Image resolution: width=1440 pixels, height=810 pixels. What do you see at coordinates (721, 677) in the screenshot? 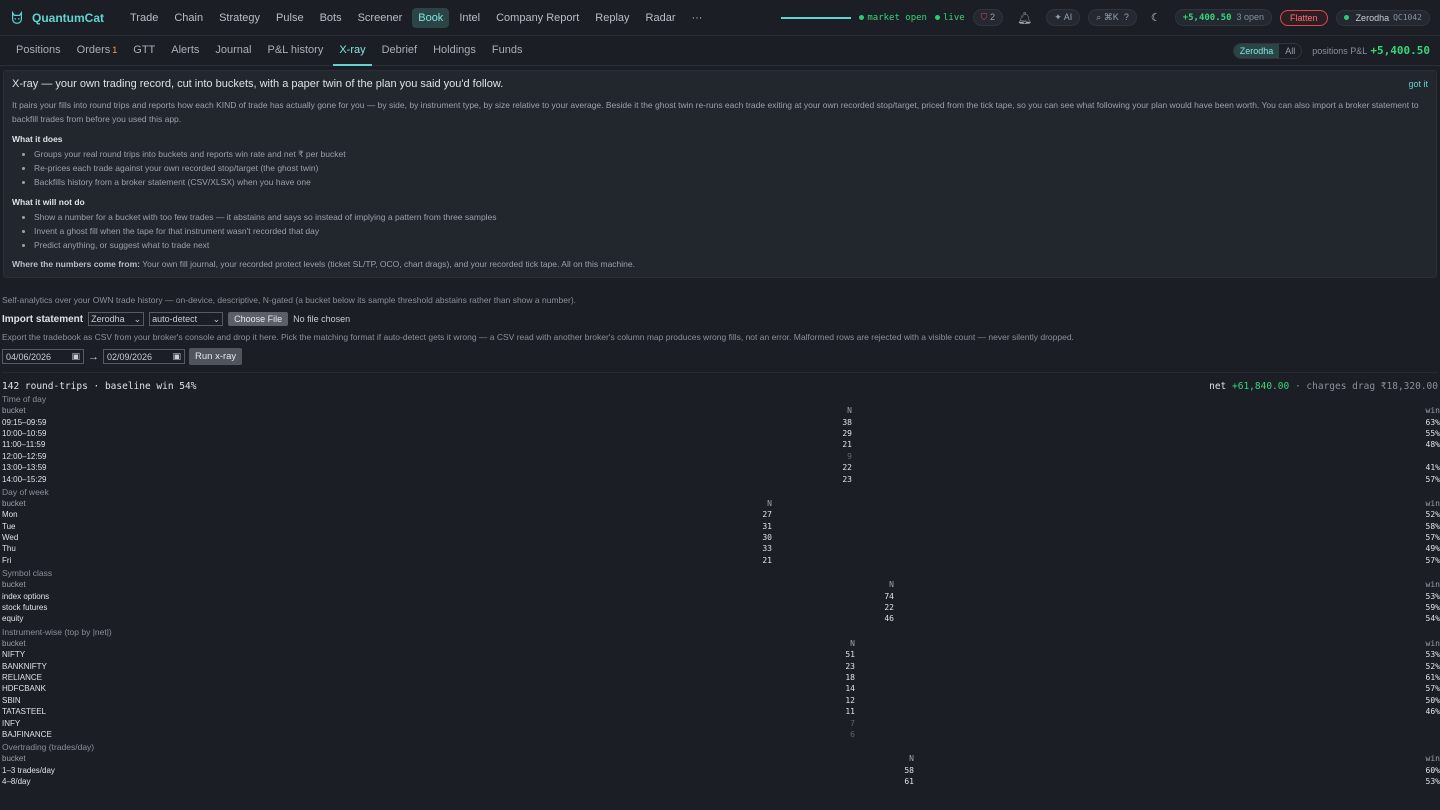
I see `table-row: RELIANCE1861%+11,930.00` at bounding box center [721, 677].